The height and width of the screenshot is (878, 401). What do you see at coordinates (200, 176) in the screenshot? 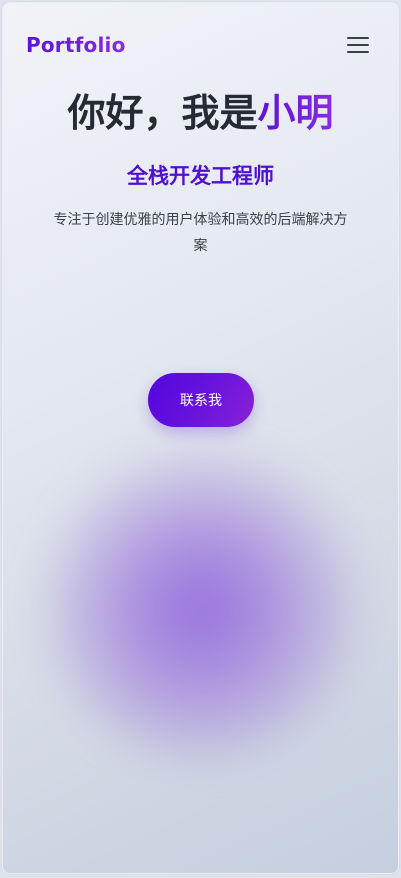
I see `hero-subtitle: 全栈开发工程师` at bounding box center [200, 176].